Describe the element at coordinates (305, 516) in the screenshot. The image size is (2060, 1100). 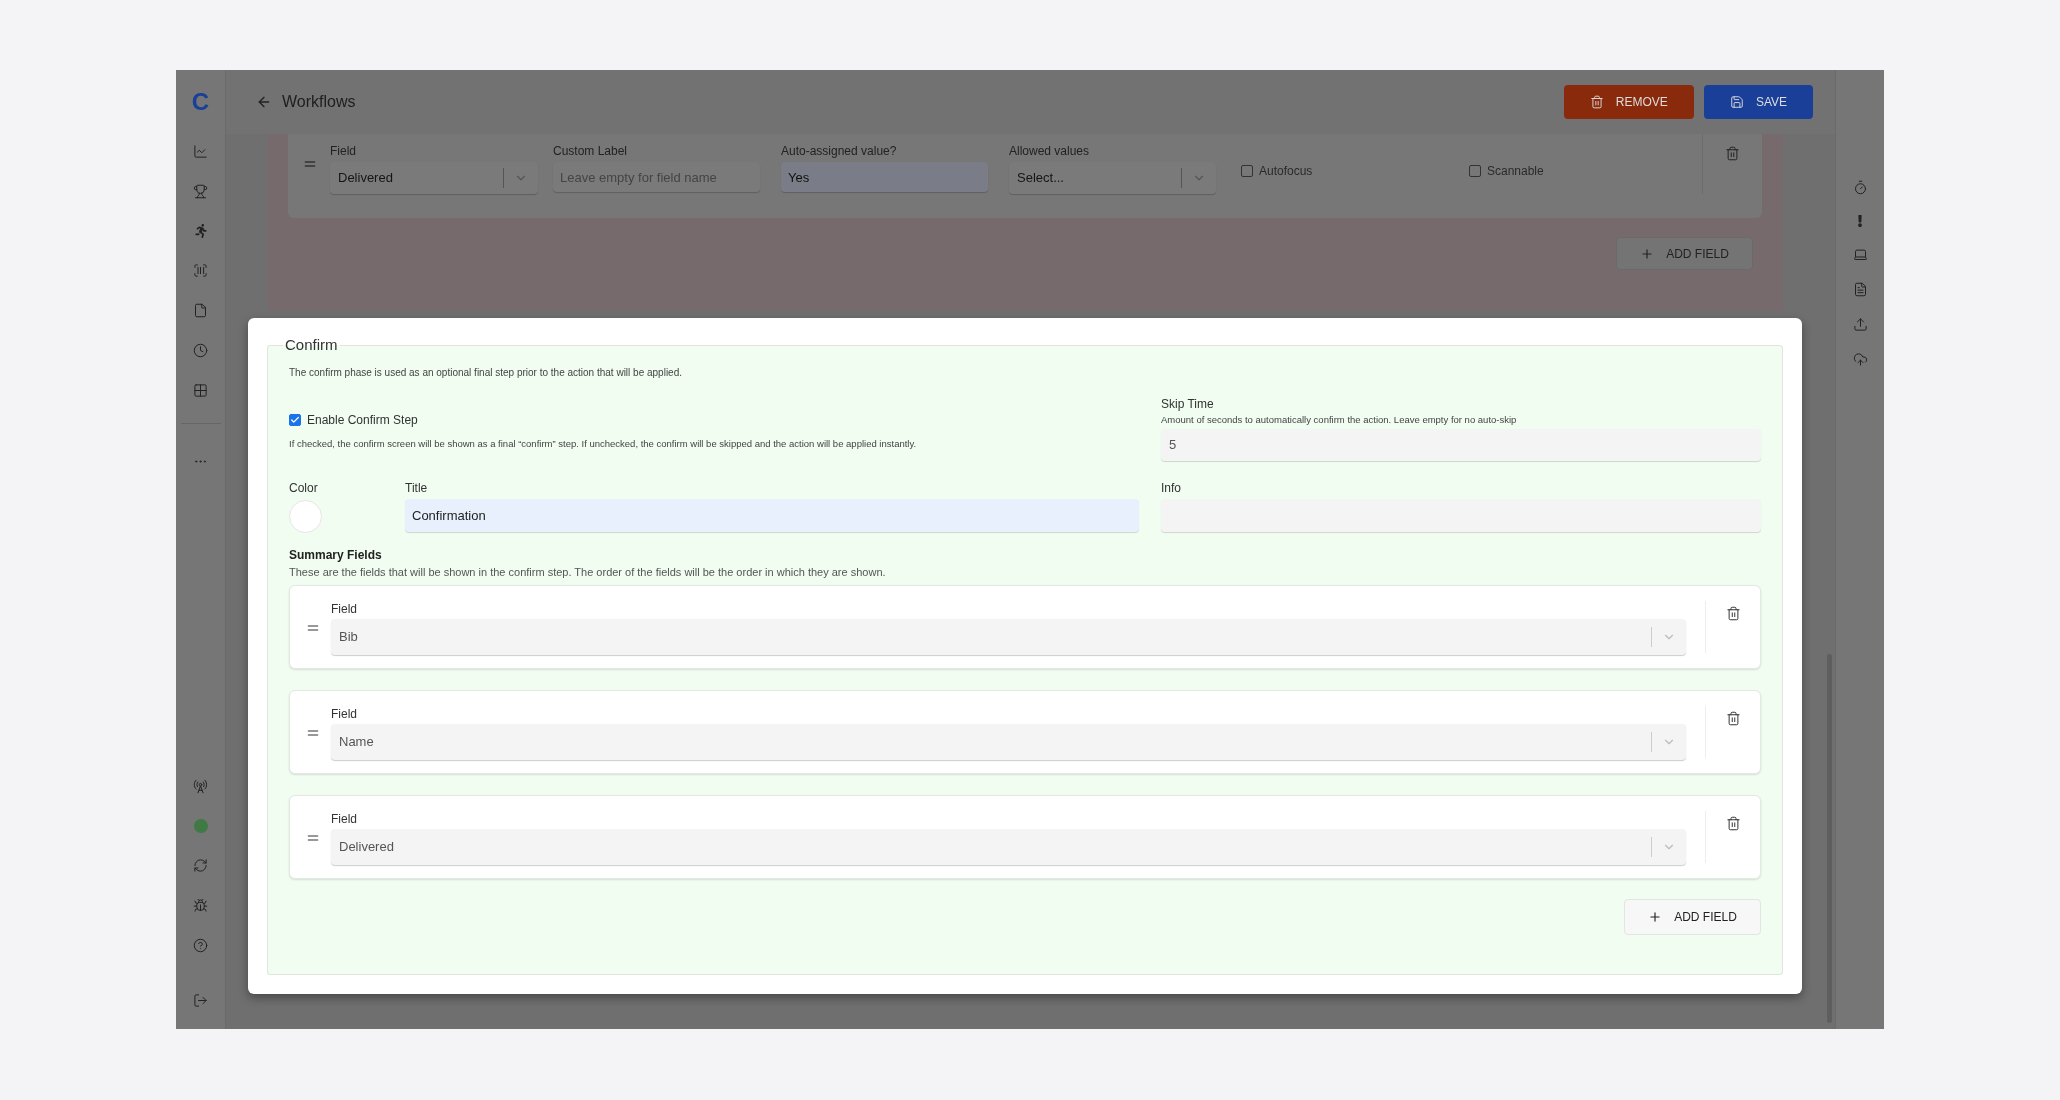
I see `color-swatch` at that location.